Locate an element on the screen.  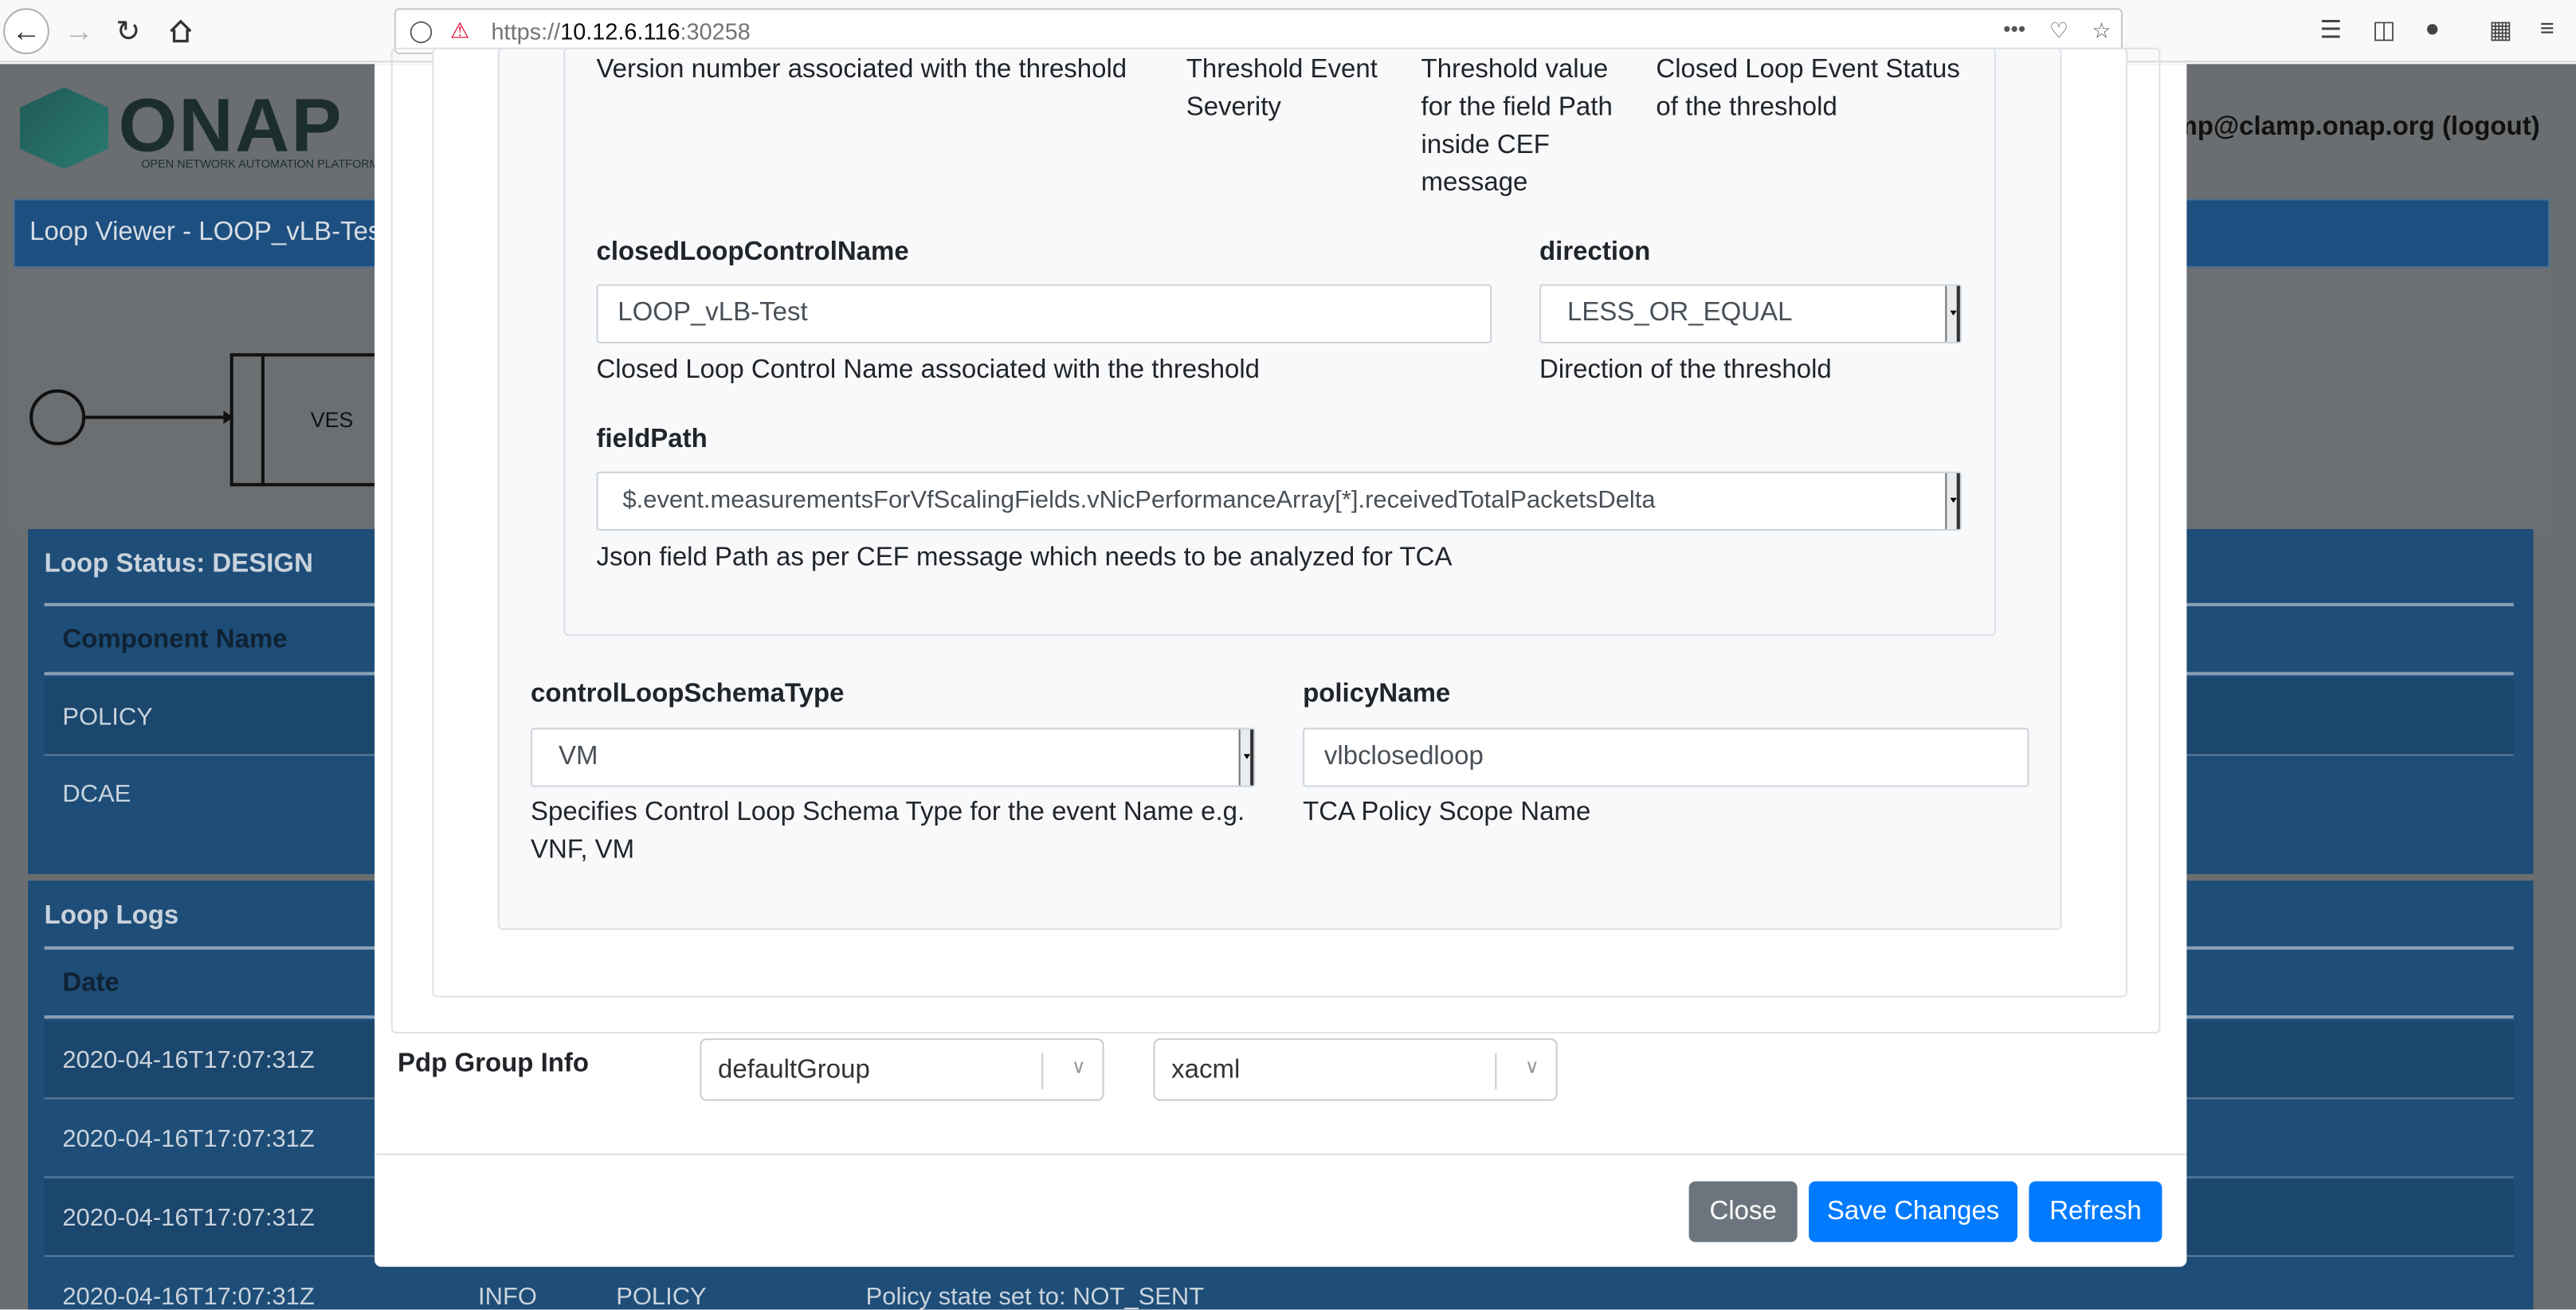
bookmark-star-icon: ☆ is located at coordinates (2101, 31).